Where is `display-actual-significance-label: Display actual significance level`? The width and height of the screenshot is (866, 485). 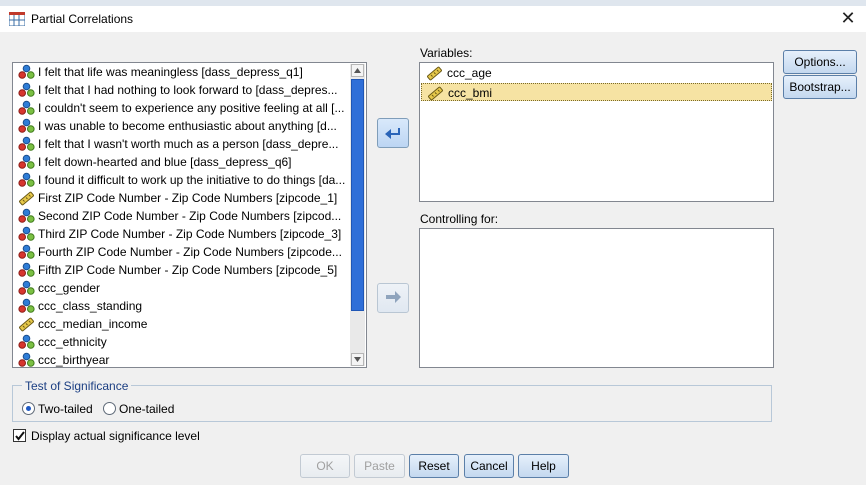
display-actual-significance-label: Display actual significance level is located at coordinates (115, 436).